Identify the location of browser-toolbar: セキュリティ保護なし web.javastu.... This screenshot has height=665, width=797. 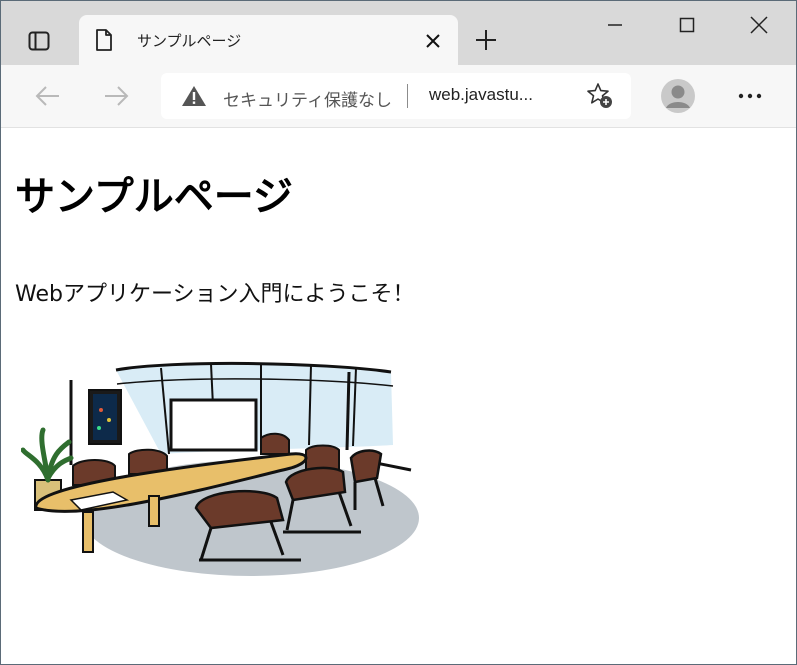
(398, 96).